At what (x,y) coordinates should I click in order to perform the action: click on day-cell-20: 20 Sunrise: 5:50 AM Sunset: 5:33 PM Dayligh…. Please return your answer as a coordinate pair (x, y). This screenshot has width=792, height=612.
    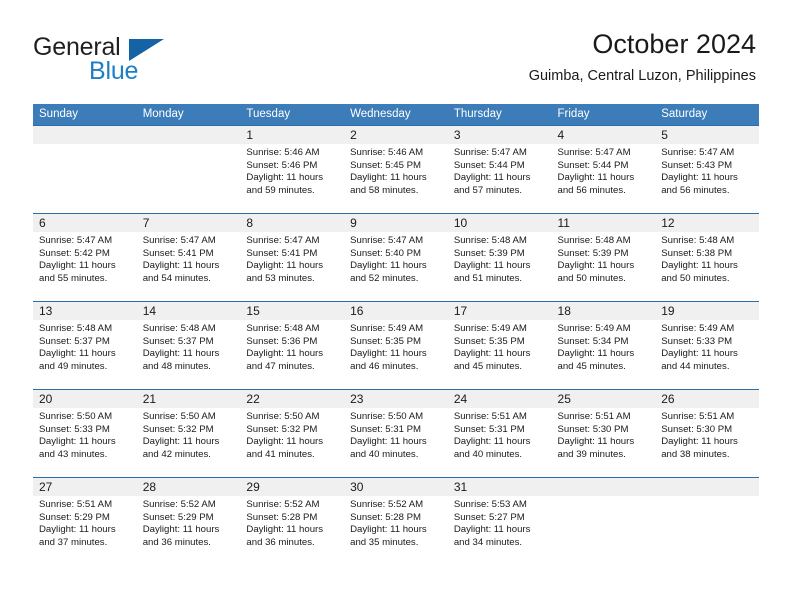
    Looking at the image, I should click on (85, 433).